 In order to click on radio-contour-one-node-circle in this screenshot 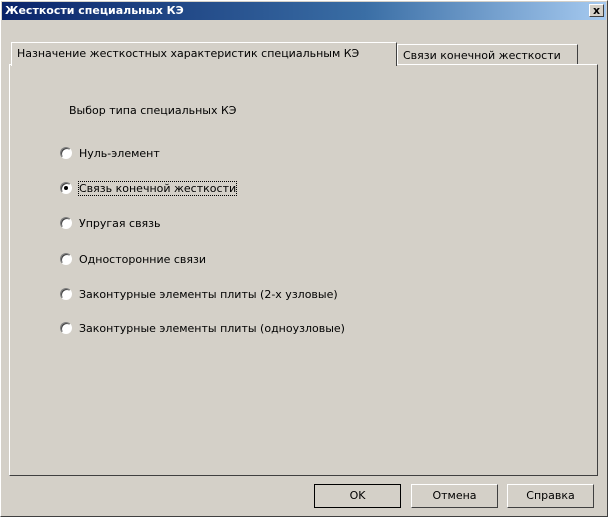, I will do `click(66, 328)`.